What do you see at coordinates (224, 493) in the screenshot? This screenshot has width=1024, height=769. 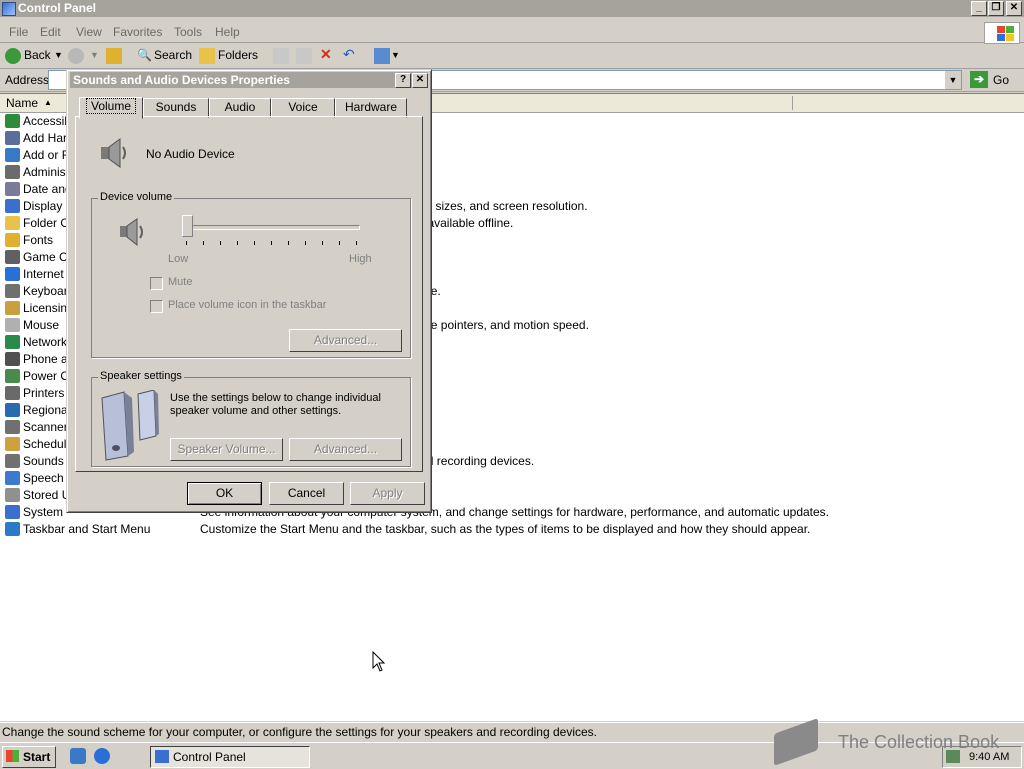 I see `ok-button: OK` at bounding box center [224, 493].